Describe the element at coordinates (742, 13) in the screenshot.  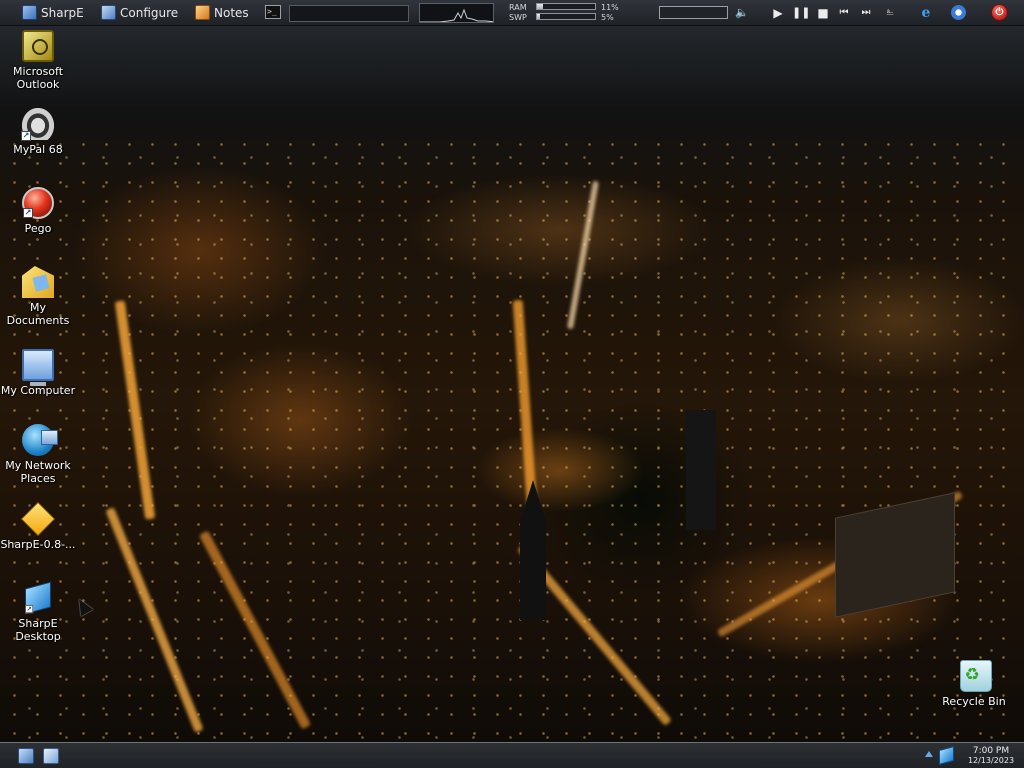
I see `speaker-icon: 🔈` at that location.